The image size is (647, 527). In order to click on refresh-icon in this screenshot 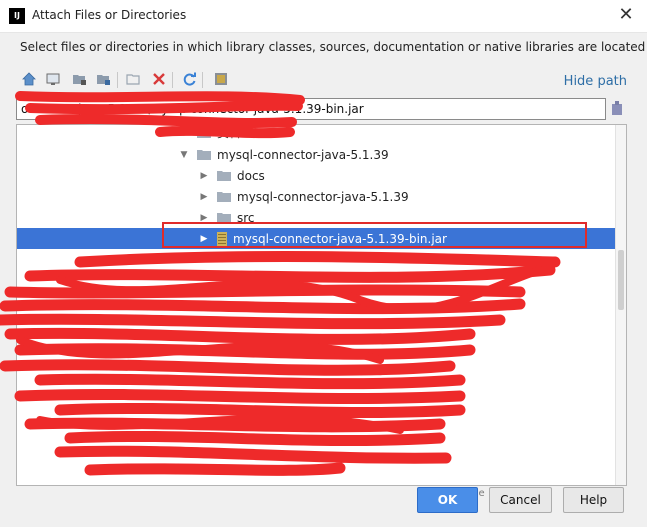, I will do `click(189, 78)`.